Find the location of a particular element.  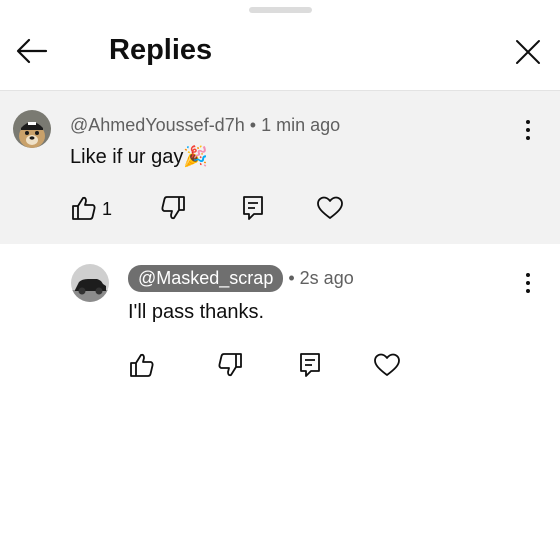

page-title: Replies is located at coordinates (161, 50).